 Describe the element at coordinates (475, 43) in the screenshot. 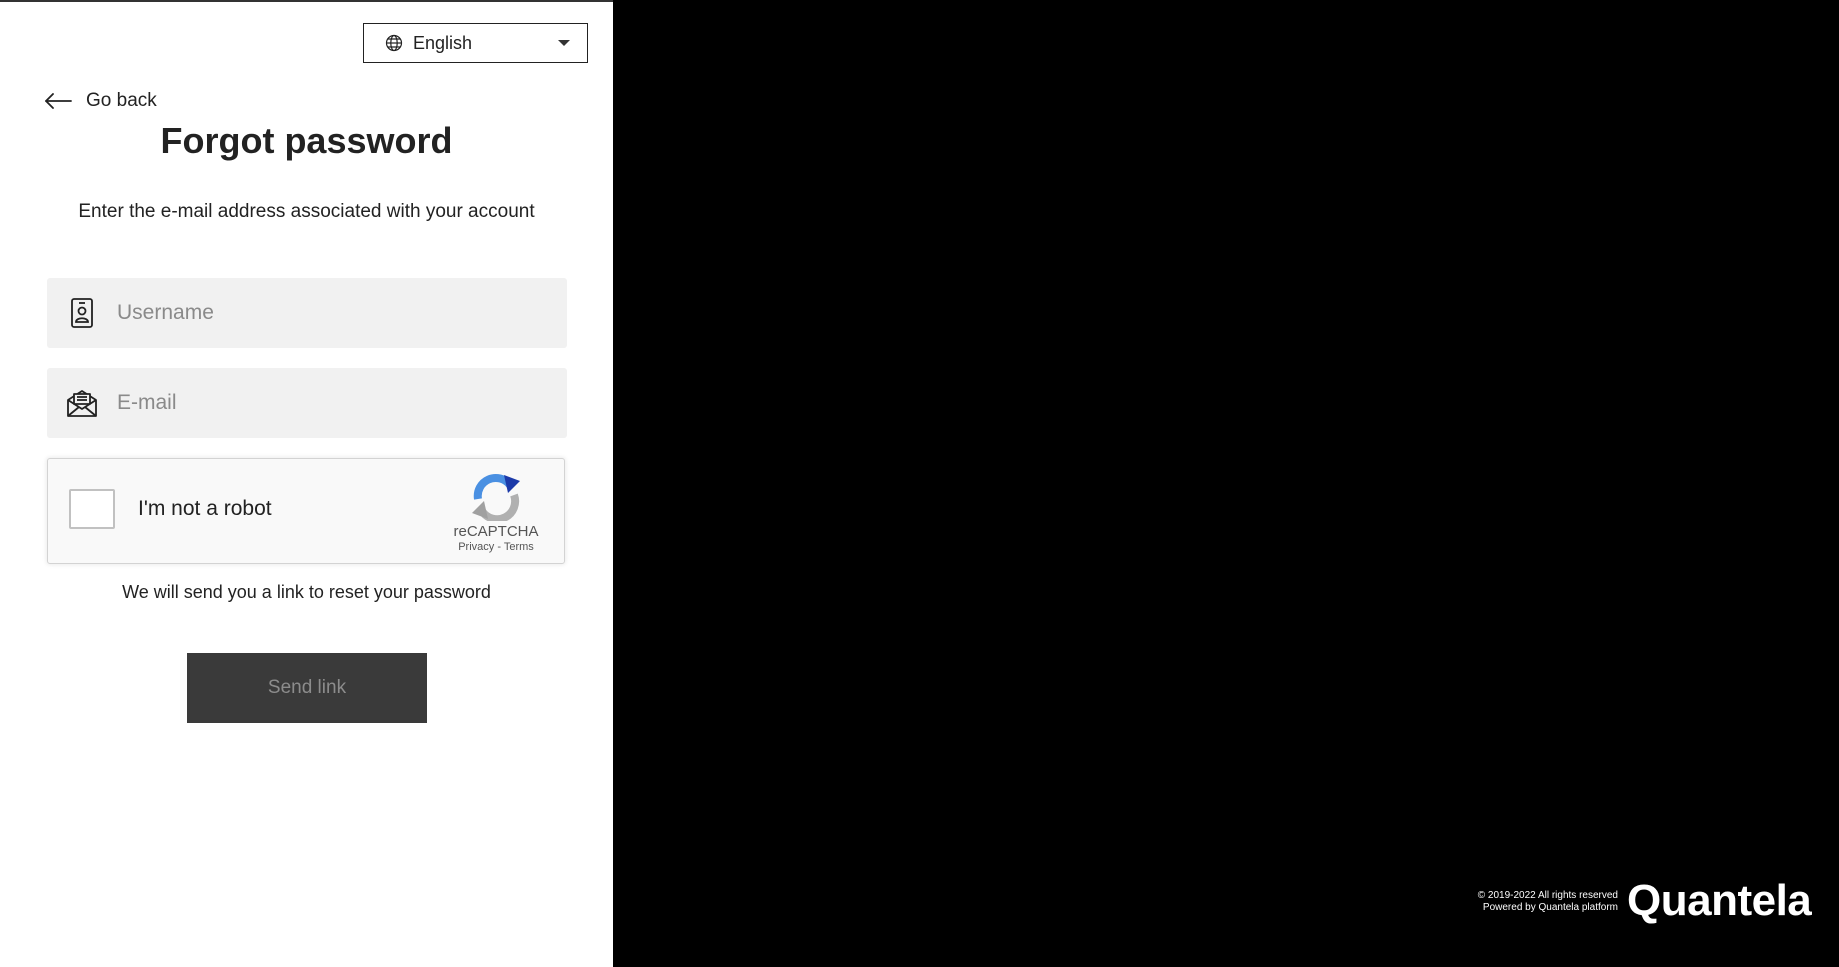

I see `language-select: English` at that location.